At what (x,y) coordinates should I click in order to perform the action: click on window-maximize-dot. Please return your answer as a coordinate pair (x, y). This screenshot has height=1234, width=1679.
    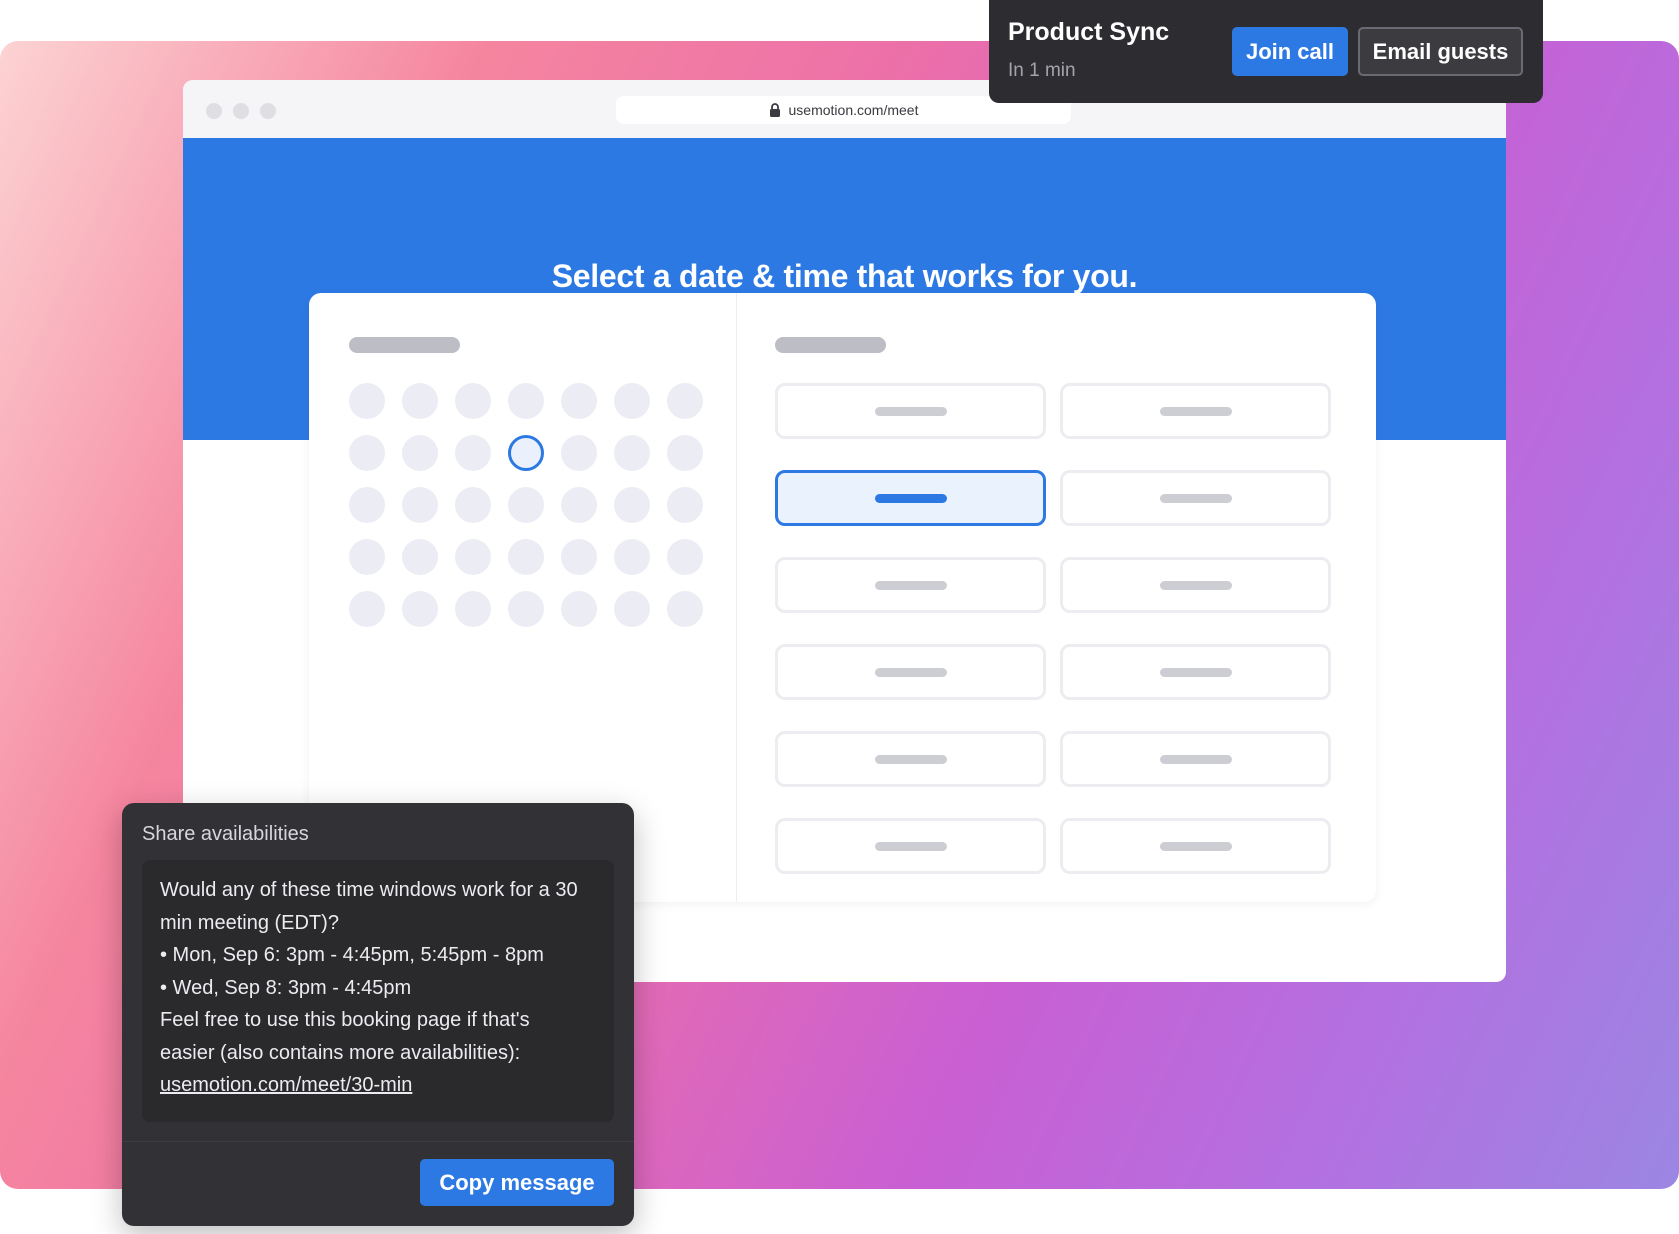
    Looking at the image, I should click on (268, 111).